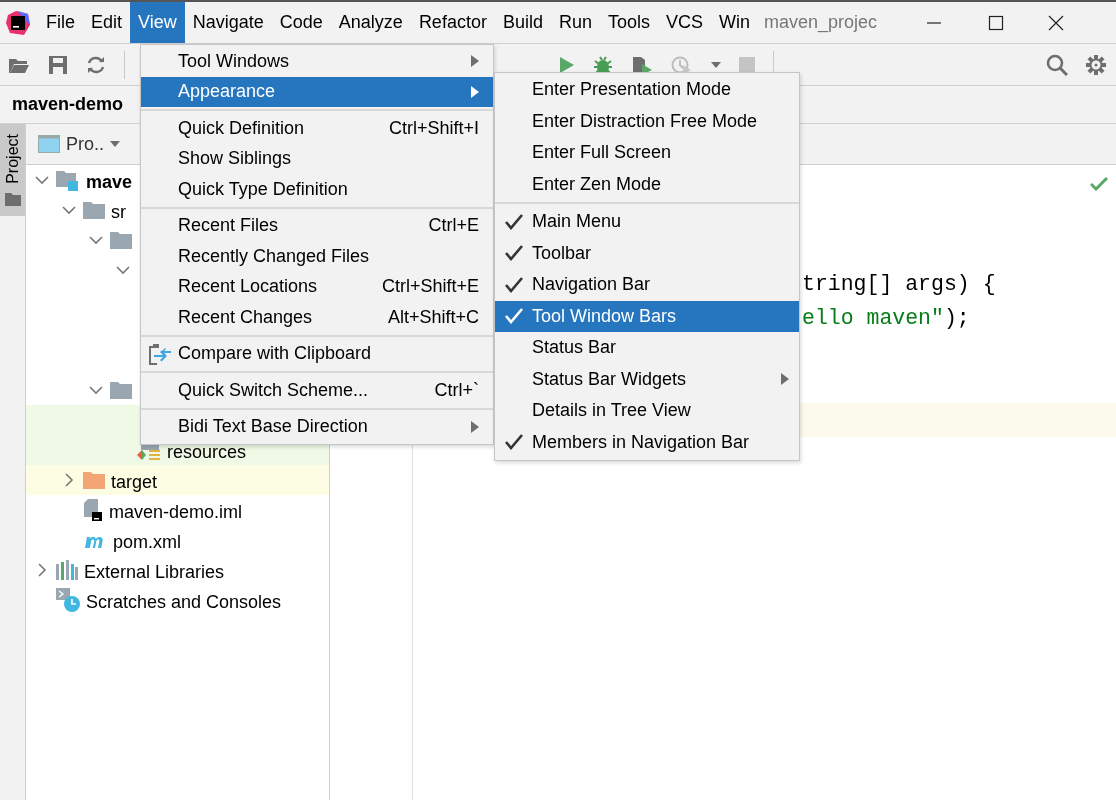 The width and height of the screenshot is (1116, 800). I want to click on menu-item: Status Bar, so click(647, 348).